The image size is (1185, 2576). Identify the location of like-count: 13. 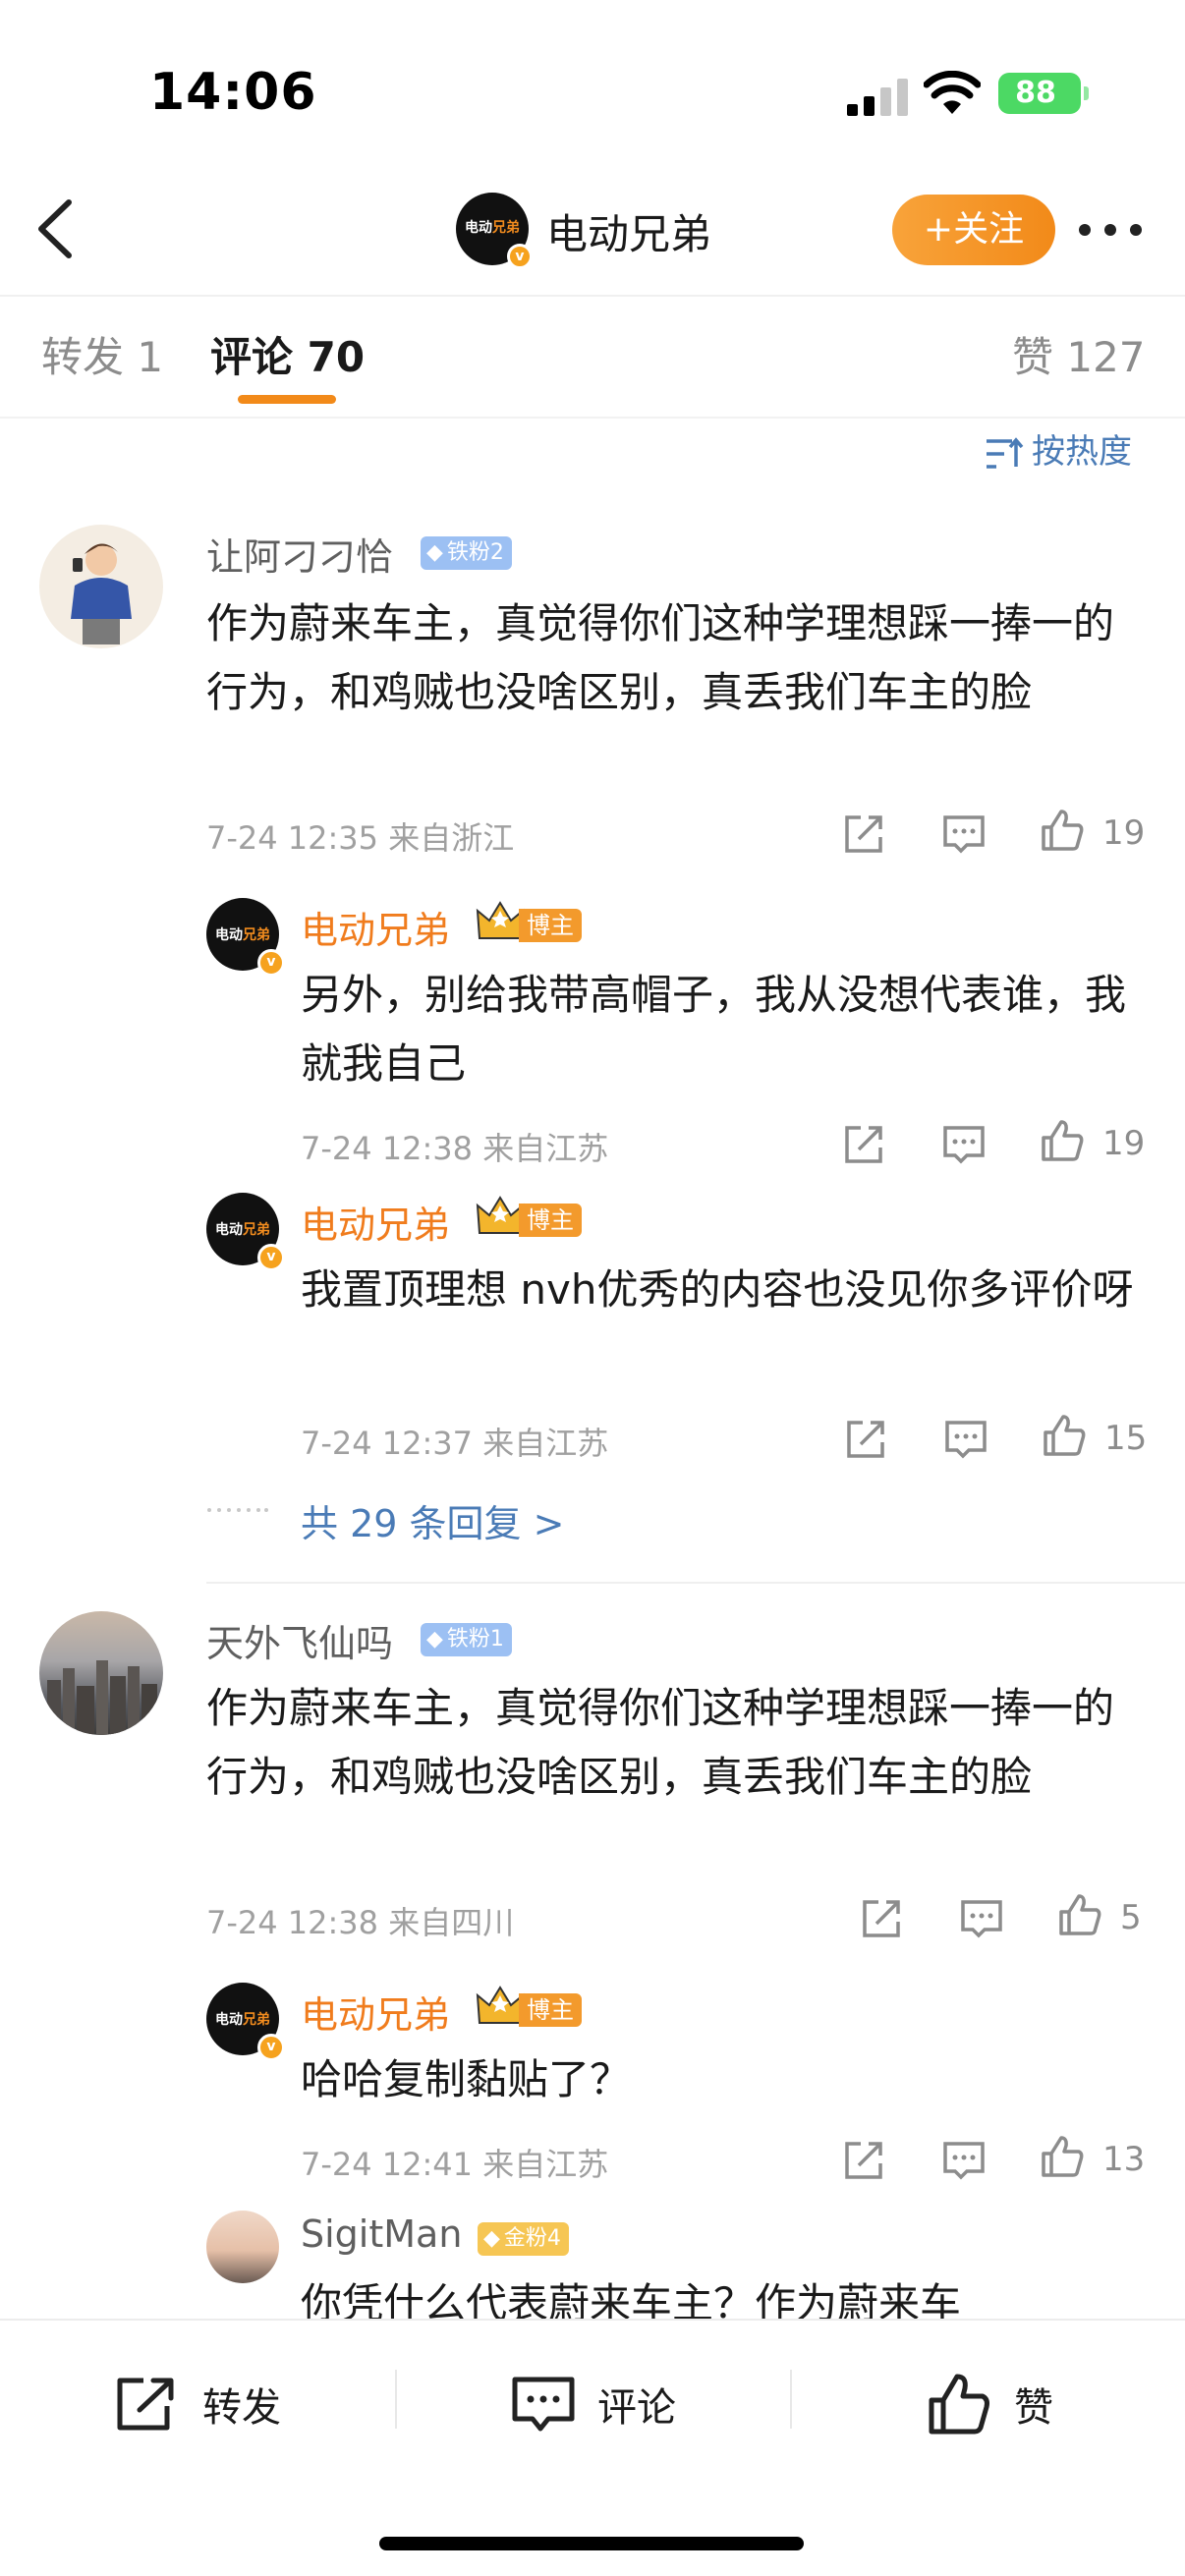
(1124, 2159).